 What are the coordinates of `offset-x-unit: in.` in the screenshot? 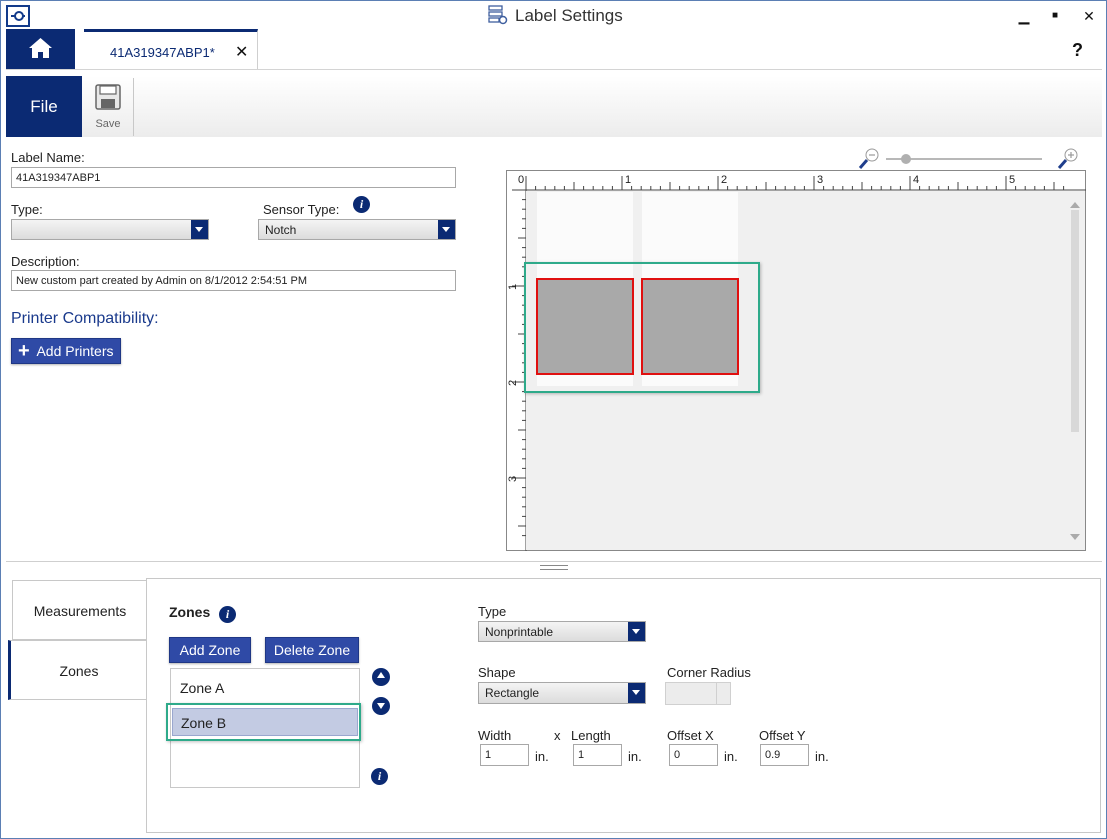 It's located at (731, 756).